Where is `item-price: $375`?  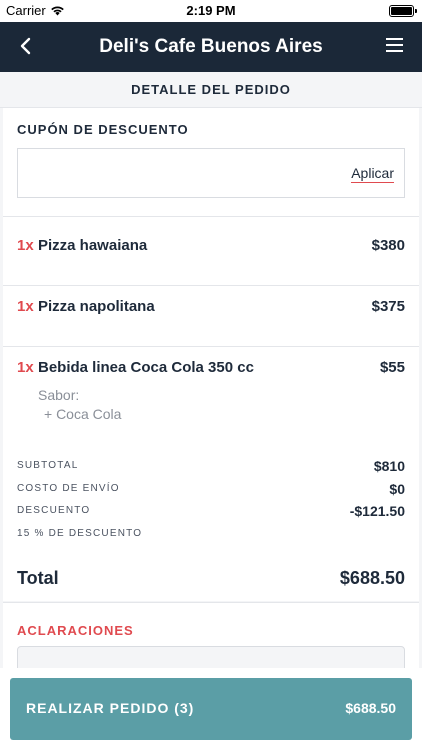 item-price: $375 is located at coordinates (388, 306).